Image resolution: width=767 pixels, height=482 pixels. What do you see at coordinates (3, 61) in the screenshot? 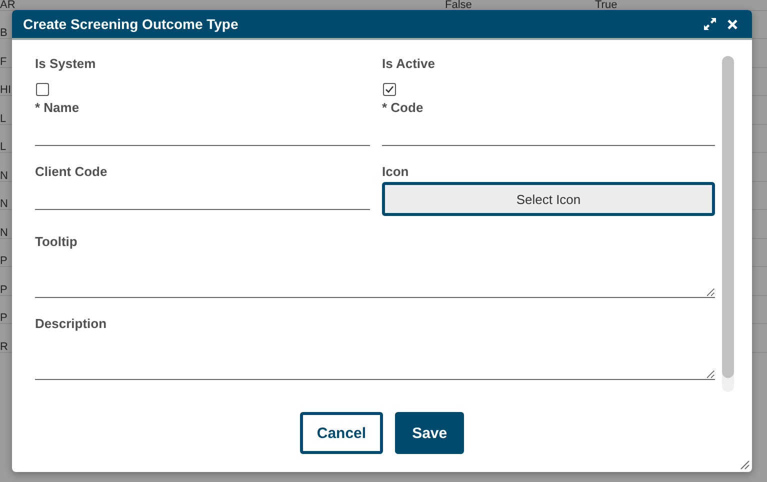
I see `table-cell: F` at bounding box center [3, 61].